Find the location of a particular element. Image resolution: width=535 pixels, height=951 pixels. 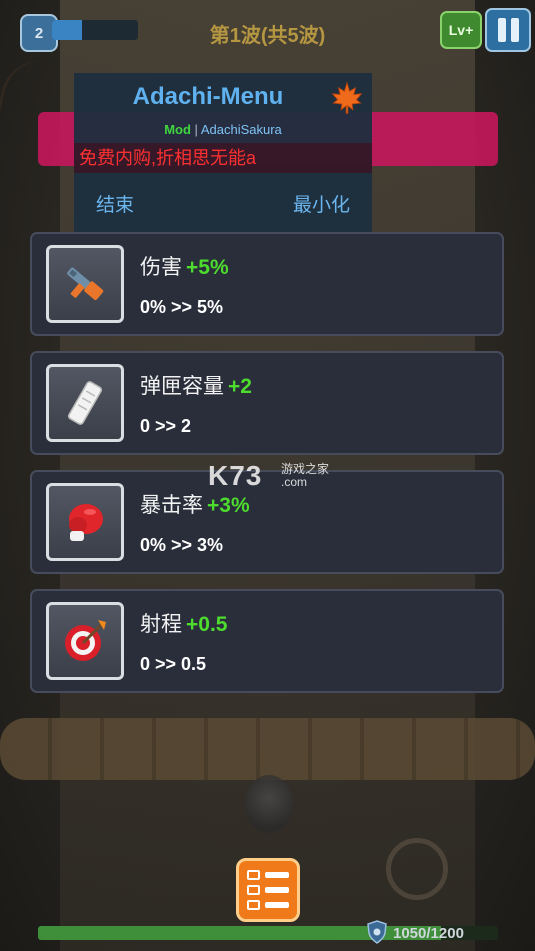

end-button: 结束 is located at coordinates (115, 203).